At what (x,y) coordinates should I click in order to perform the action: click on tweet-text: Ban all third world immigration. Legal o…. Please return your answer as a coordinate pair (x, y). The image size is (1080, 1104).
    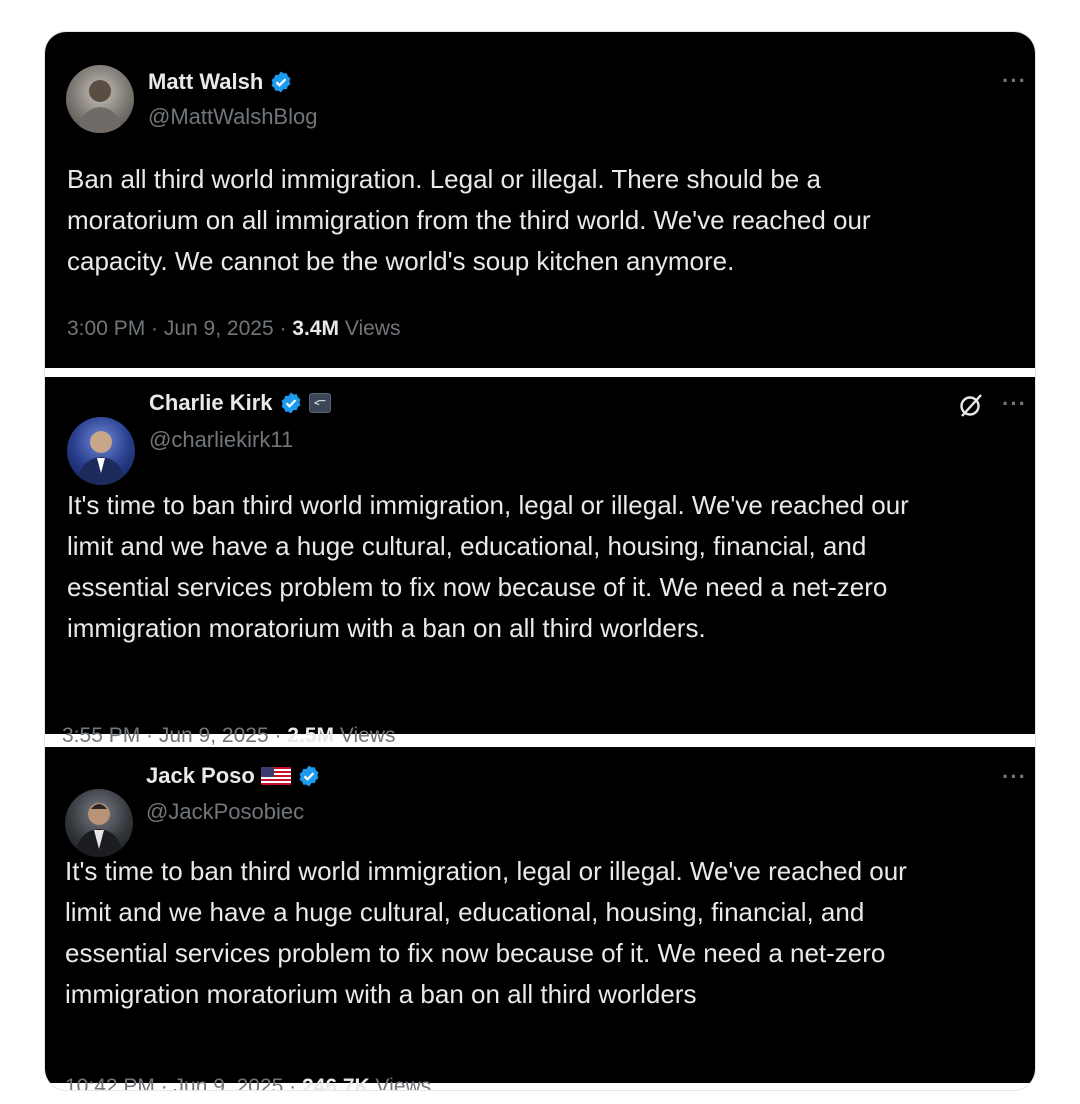
    Looking at the image, I should click on (542, 220).